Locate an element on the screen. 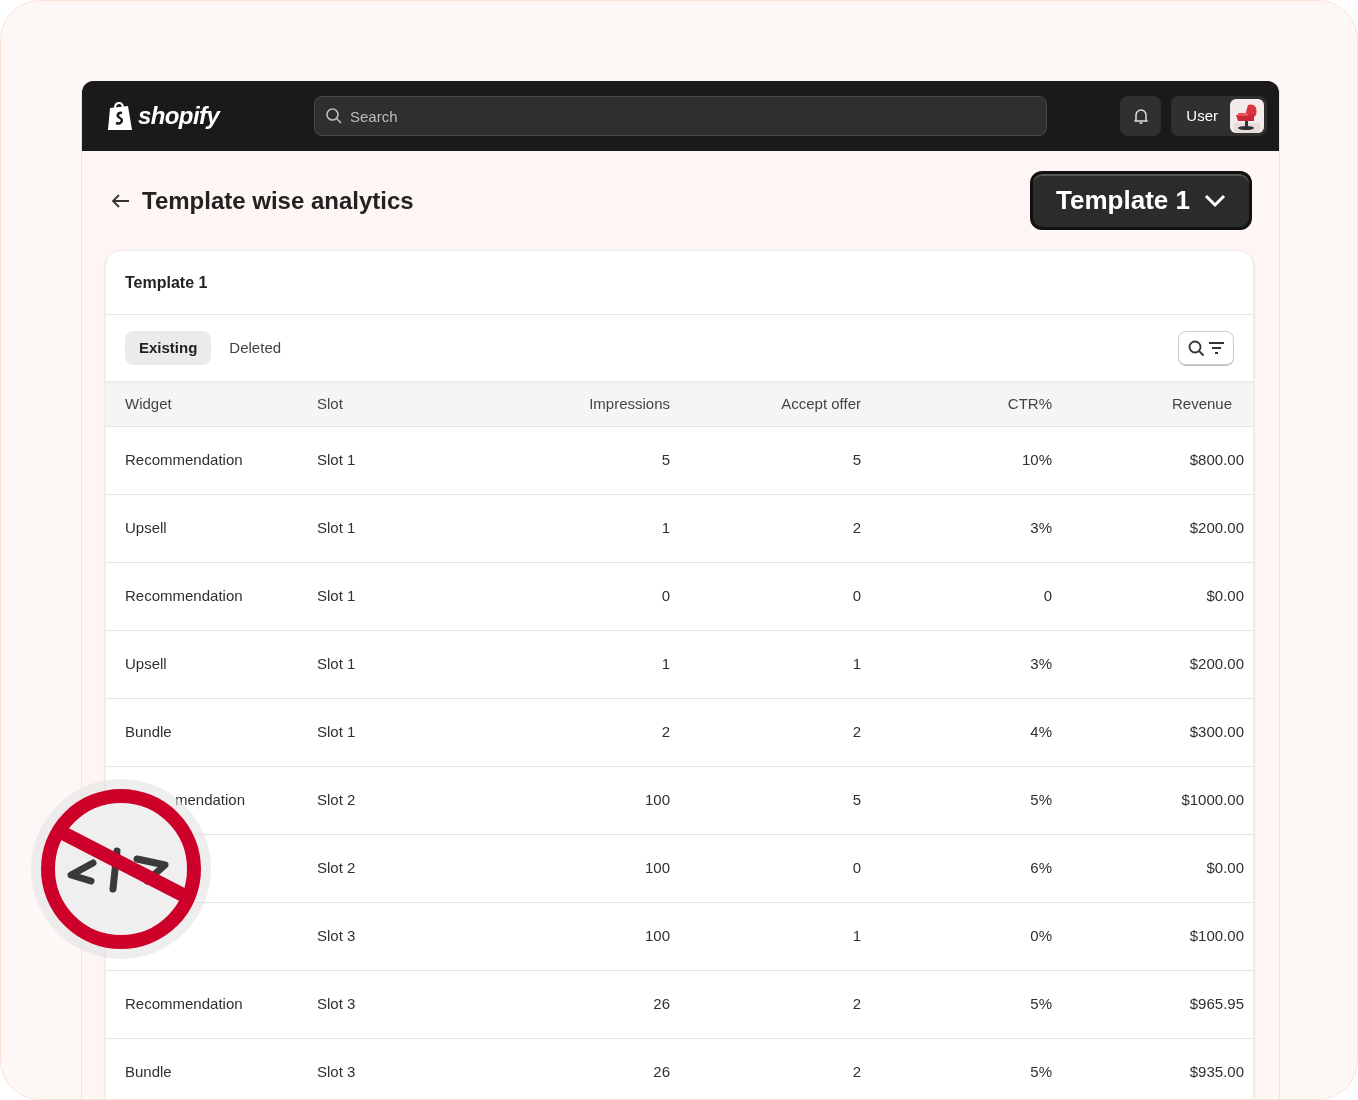 The image size is (1358, 1100). card-title: Template 1 is located at coordinates (166, 282).